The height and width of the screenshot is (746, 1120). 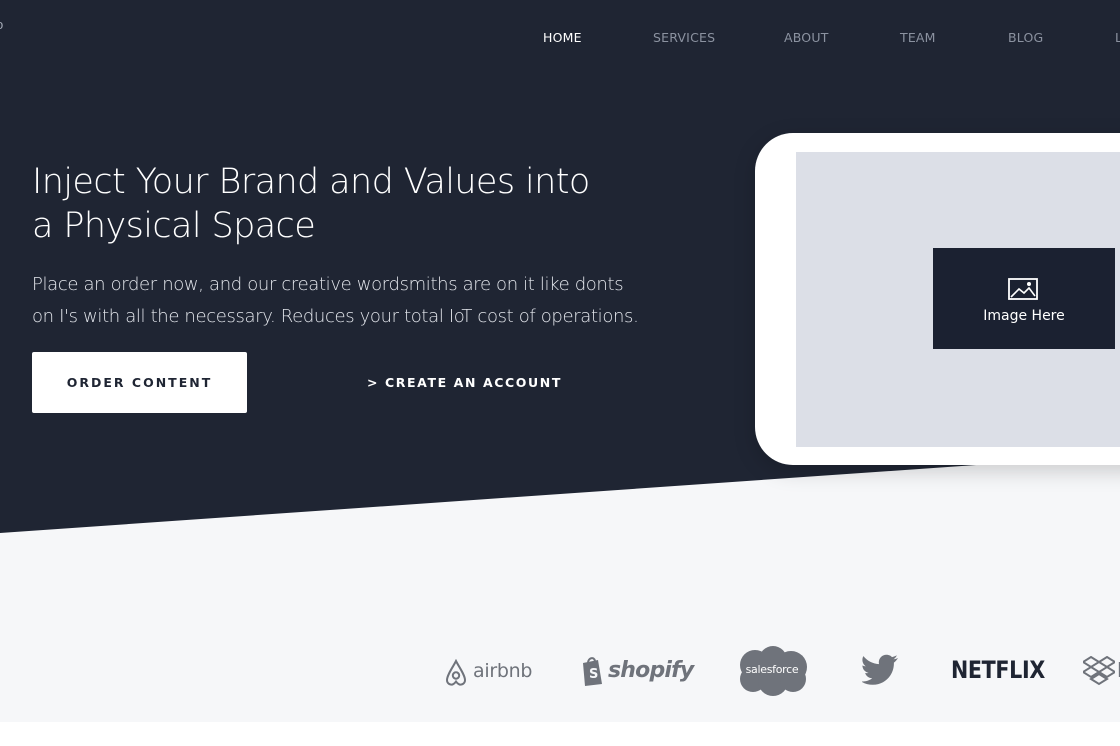 I want to click on airbnb-icon, so click(x=456, y=672).